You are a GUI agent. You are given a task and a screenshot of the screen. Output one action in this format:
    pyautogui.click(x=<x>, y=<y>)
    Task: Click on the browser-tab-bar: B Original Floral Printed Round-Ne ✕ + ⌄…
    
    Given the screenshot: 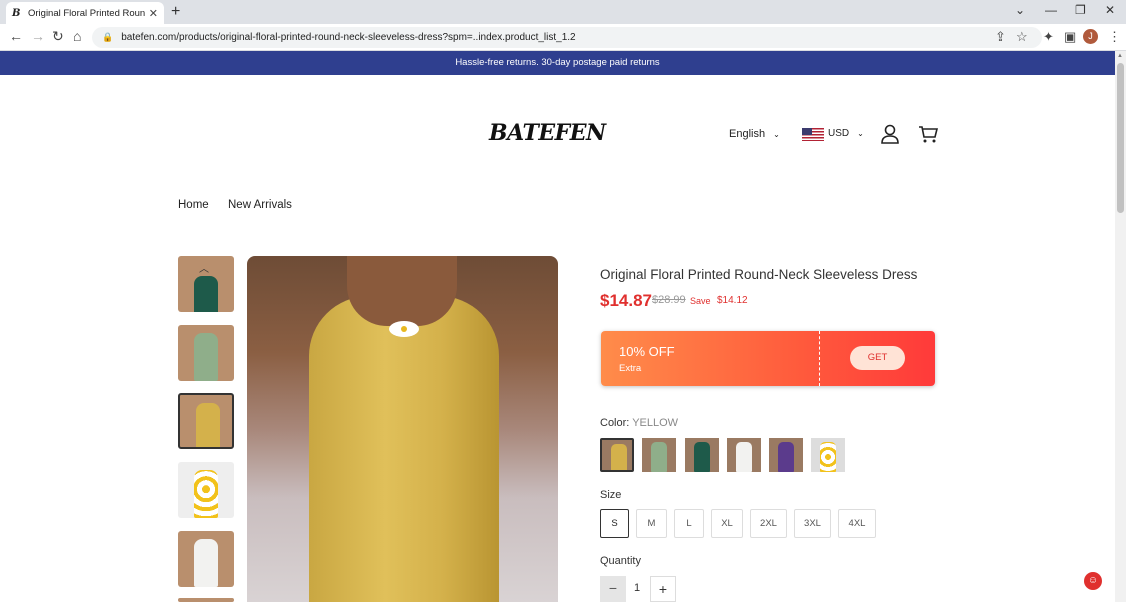 What is the action you would take?
    pyautogui.click(x=563, y=12)
    